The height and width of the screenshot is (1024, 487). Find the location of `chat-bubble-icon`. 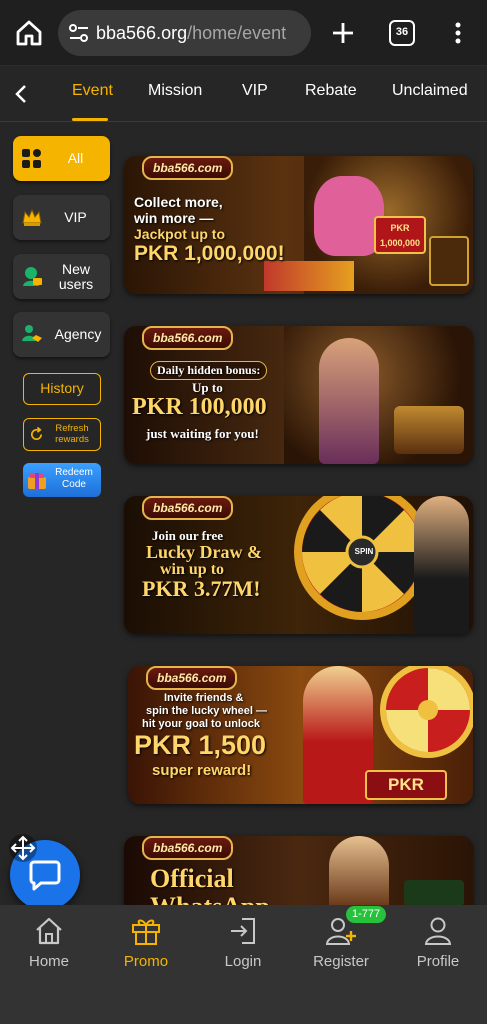

chat-bubble-icon is located at coordinates (45, 875).